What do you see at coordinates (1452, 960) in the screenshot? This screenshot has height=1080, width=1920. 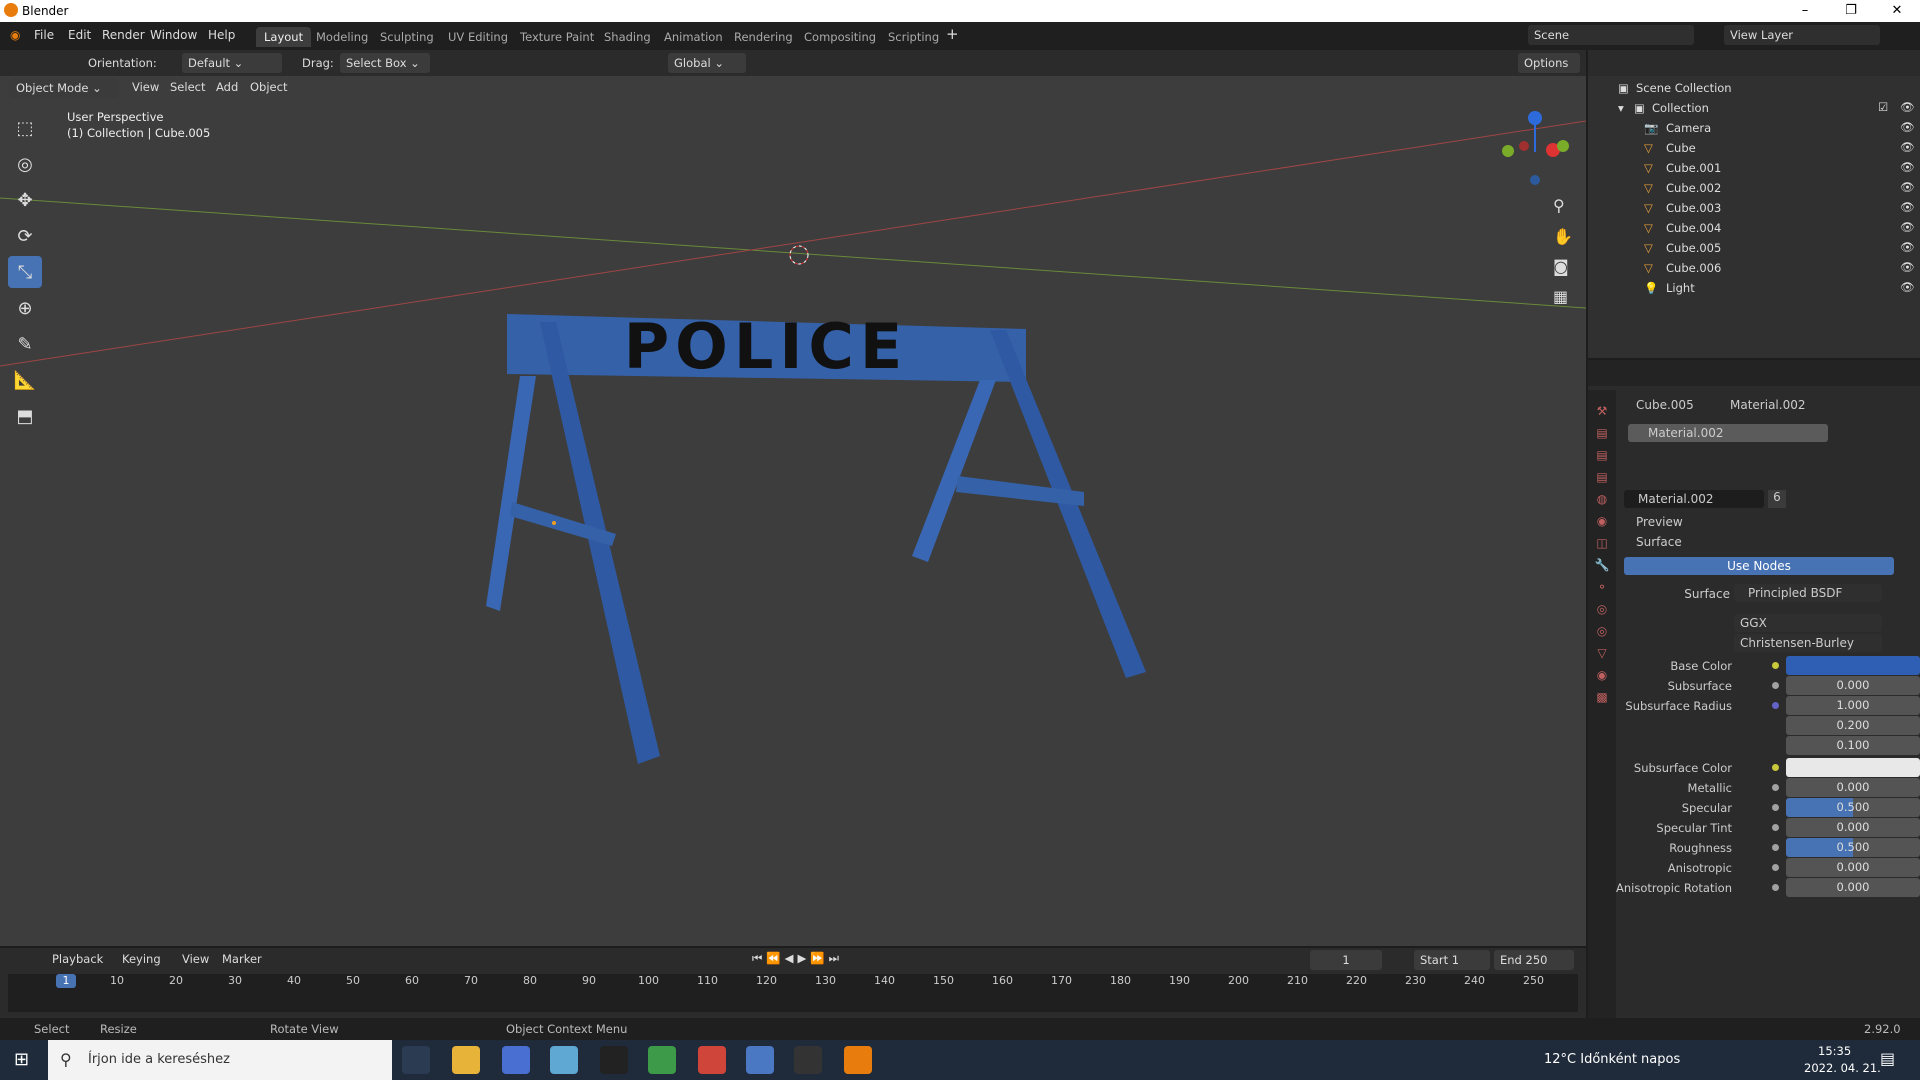 I see `start-frame-field: Start 1` at bounding box center [1452, 960].